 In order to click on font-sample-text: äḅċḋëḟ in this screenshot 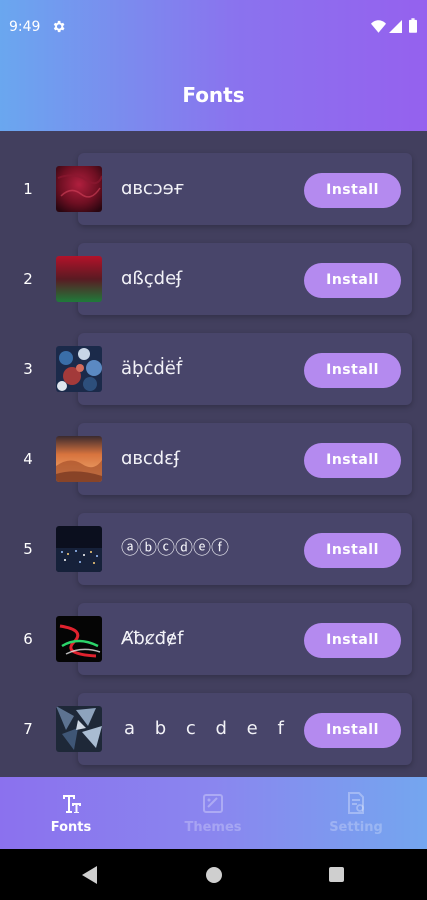, I will do `click(152, 368)`.